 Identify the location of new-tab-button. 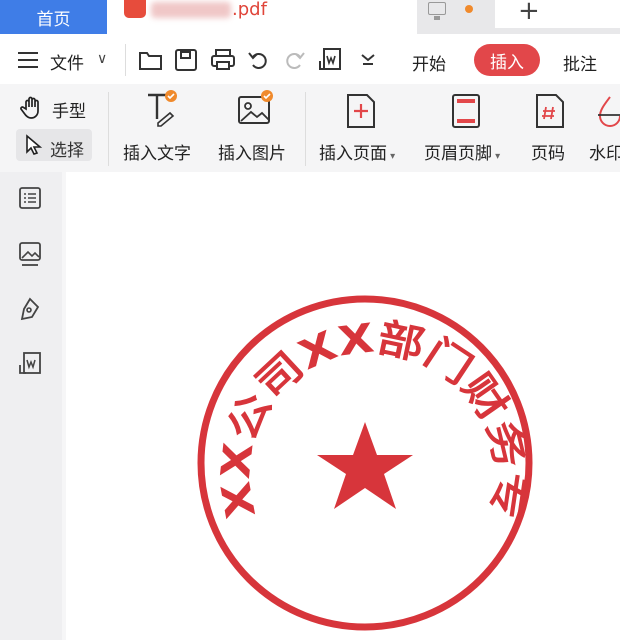
(557, 14).